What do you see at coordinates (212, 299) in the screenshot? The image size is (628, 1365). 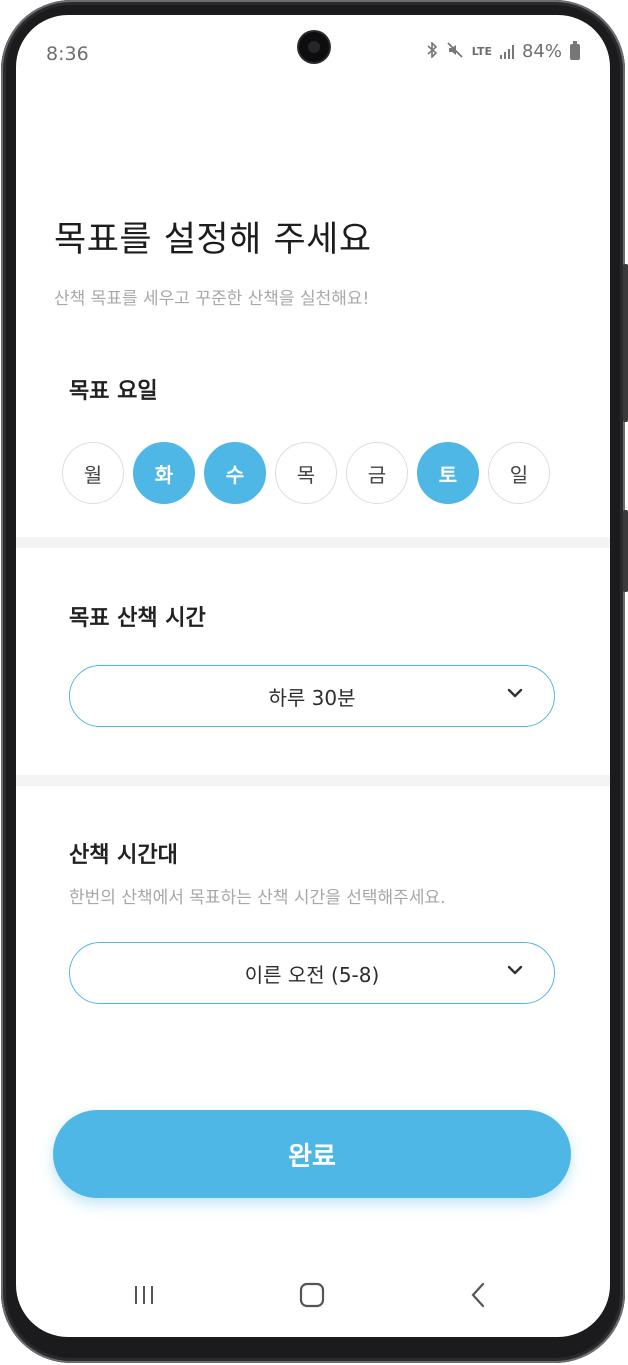 I see `page-subtitle: 산책 목표를 세우고 꾸준한 산책을 실천해요!` at bounding box center [212, 299].